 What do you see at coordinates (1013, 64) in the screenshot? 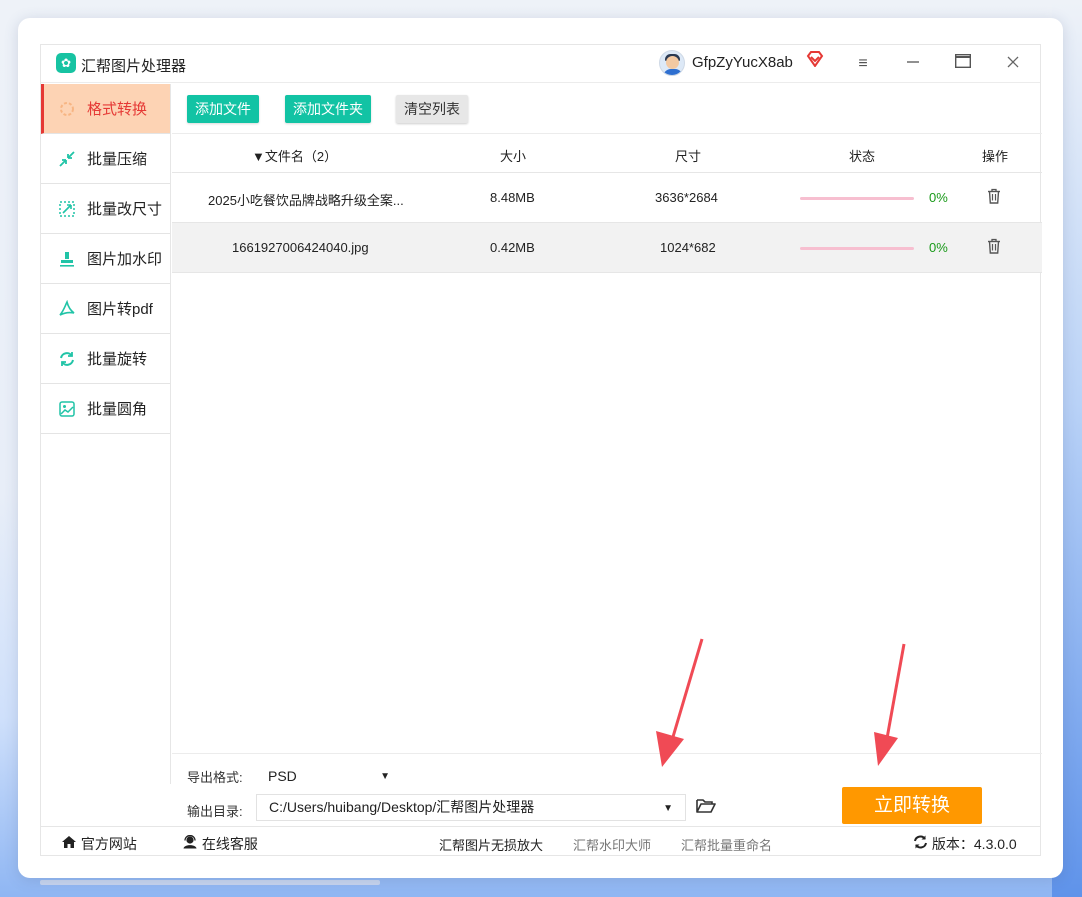
I see `close-button` at bounding box center [1013, 64].